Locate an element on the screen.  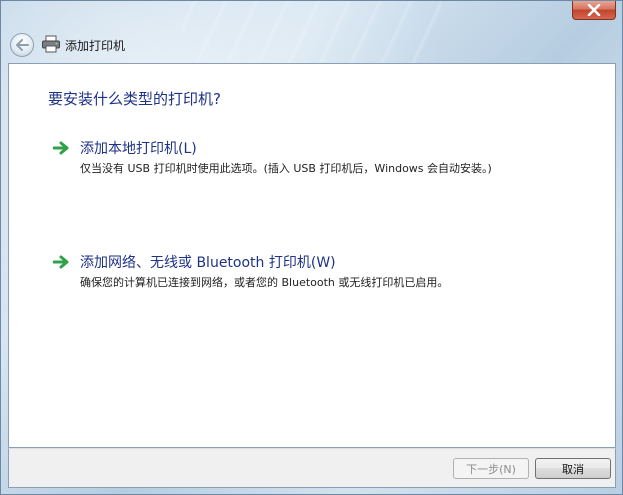
back-arrow-icon is located at coordinates (22, 45).